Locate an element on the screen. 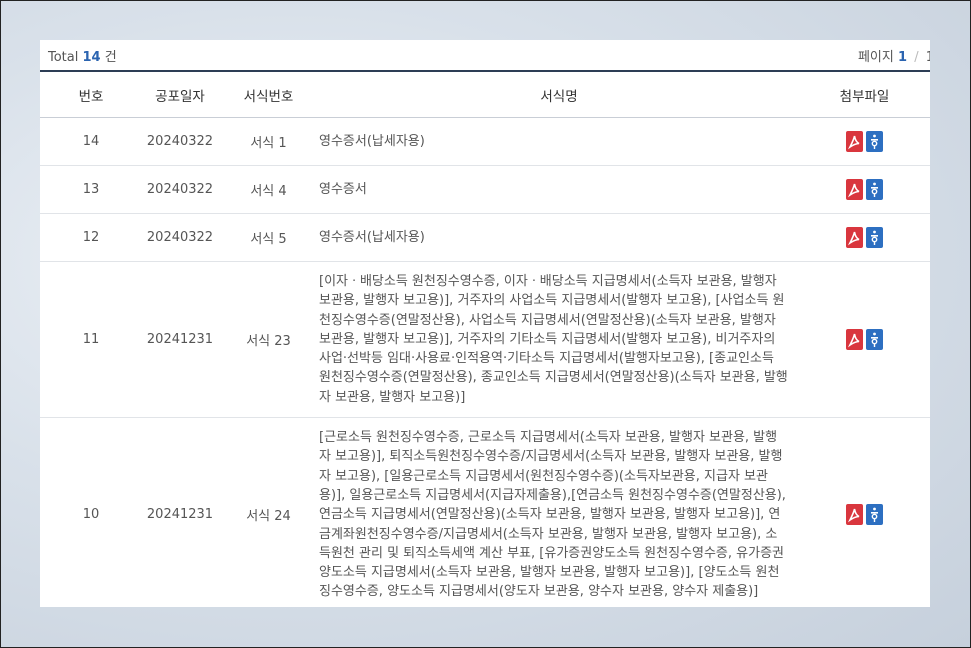 The image size is (971, 648). header-date: 공포일자 is located at coordinates (180, 94).